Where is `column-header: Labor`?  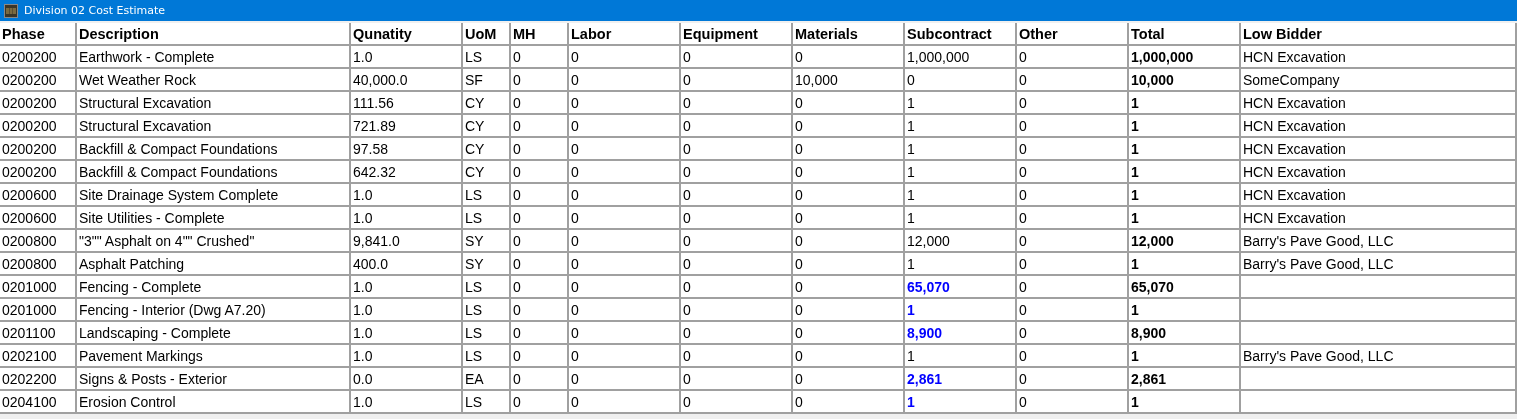
column-header: Labor is located at coordinates (625, 34).